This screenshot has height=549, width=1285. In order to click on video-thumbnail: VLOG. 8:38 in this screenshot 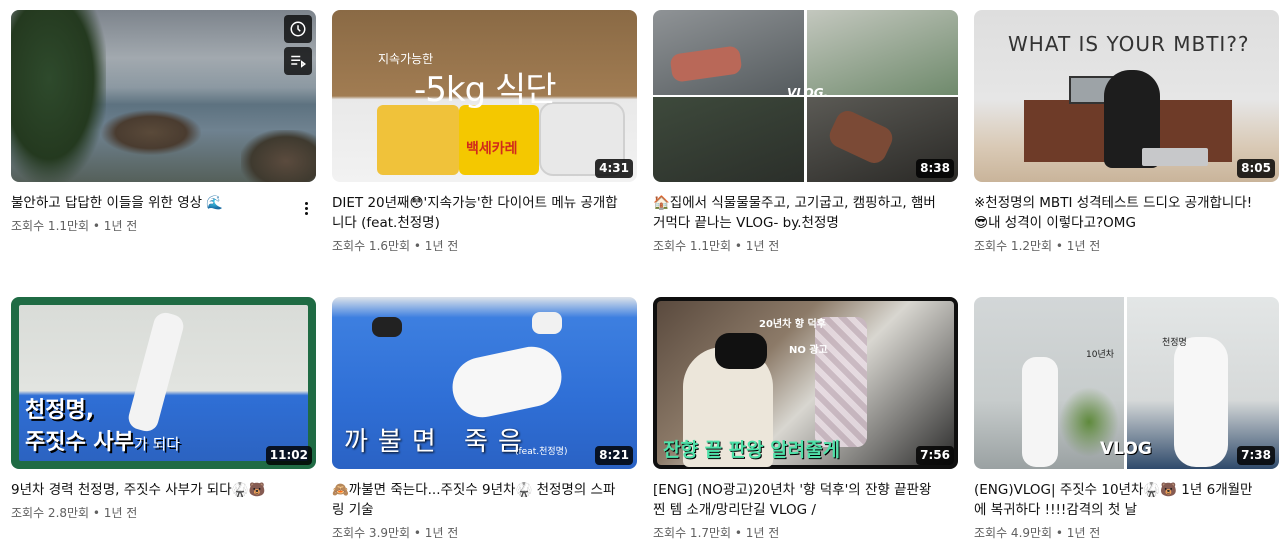, I will do `click(805, 96)`.